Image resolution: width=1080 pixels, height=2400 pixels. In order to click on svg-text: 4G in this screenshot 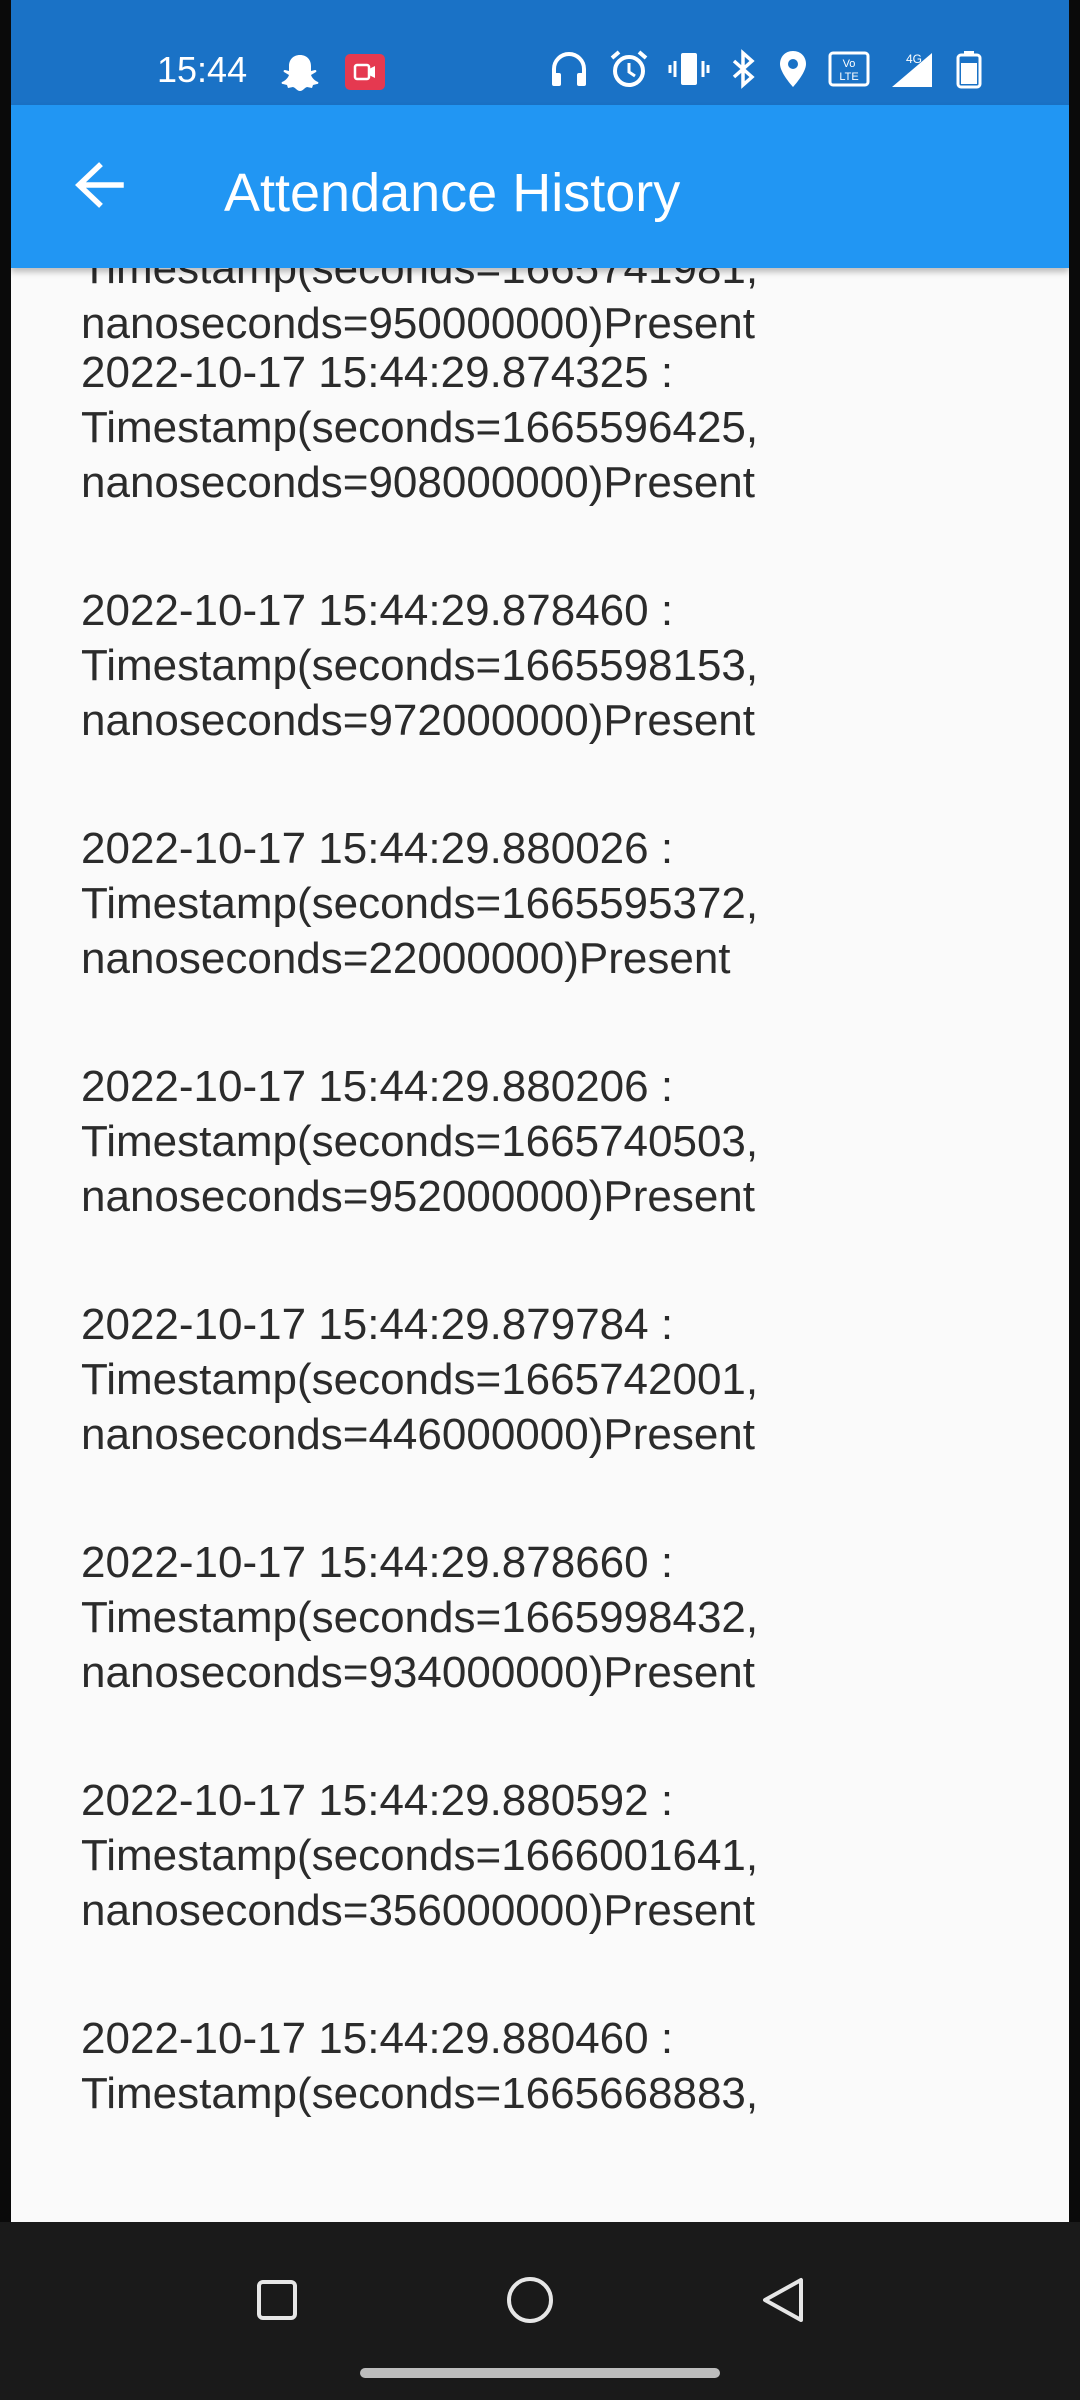, I will do `click(914, 59)`.